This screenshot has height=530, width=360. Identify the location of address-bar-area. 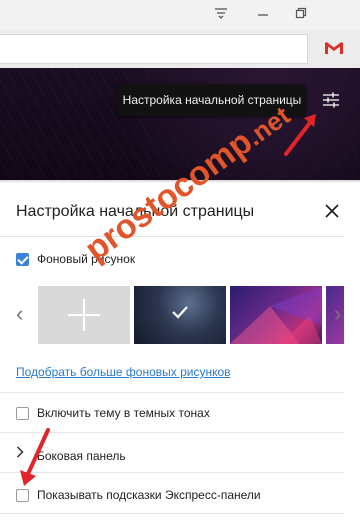
(180, 49).